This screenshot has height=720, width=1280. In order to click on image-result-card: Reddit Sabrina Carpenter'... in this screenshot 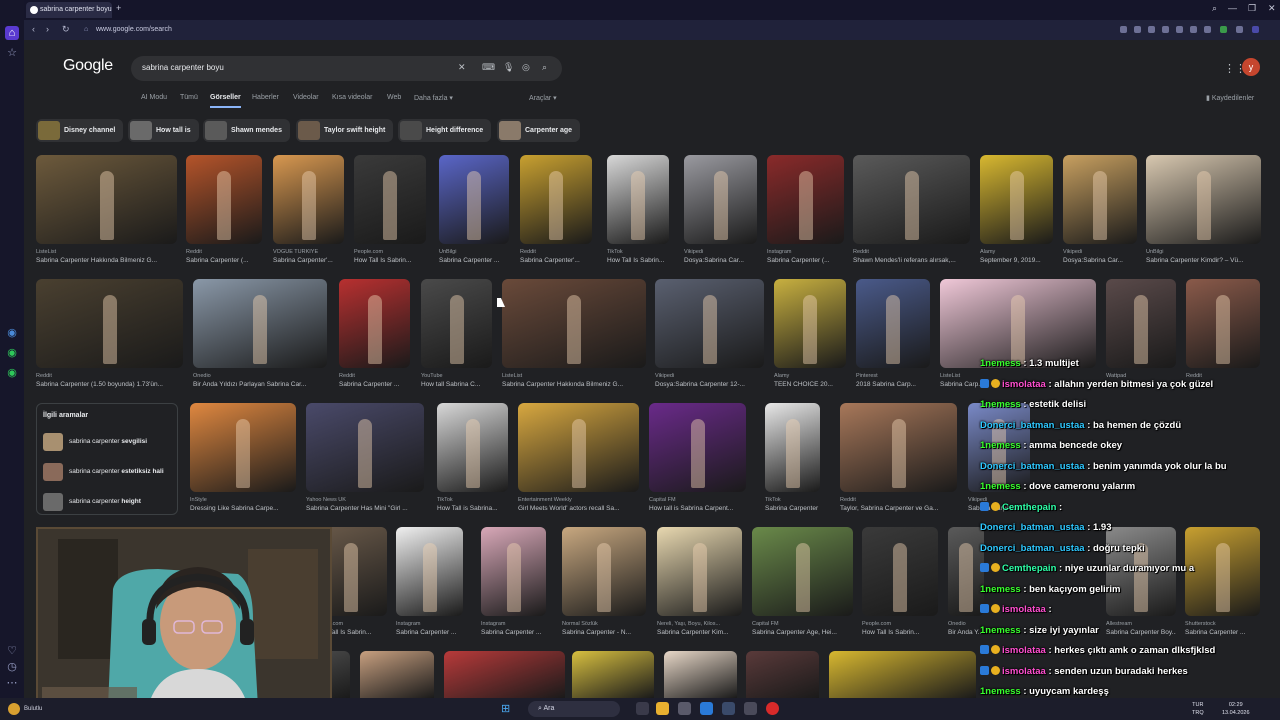, I will do `click(556, 212)`.